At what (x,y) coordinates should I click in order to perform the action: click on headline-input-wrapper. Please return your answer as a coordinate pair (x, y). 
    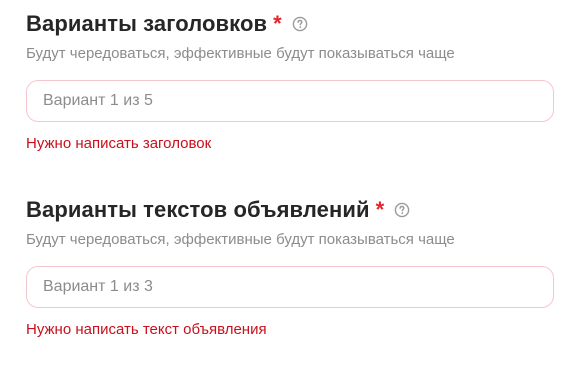
    Looking at the image, I should click on (290, 101).